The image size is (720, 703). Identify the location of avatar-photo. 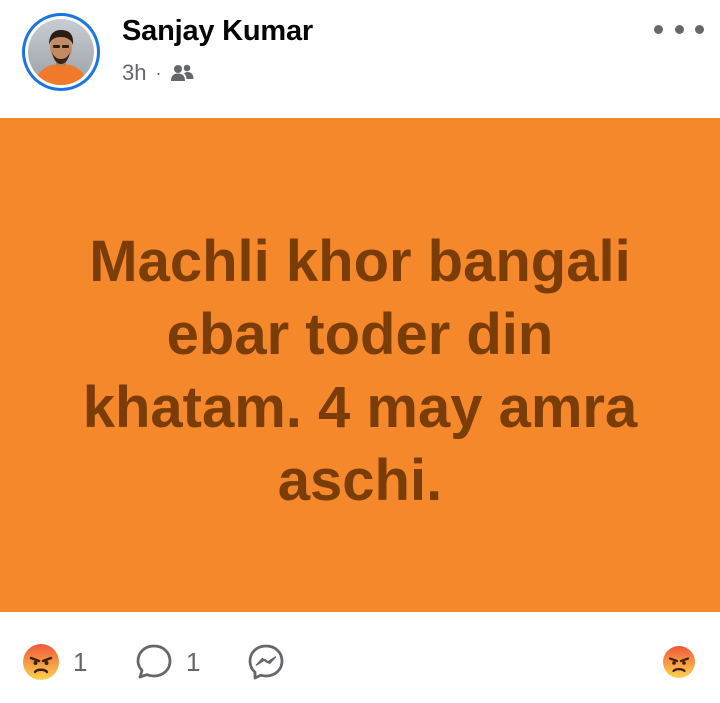
(61, 52).